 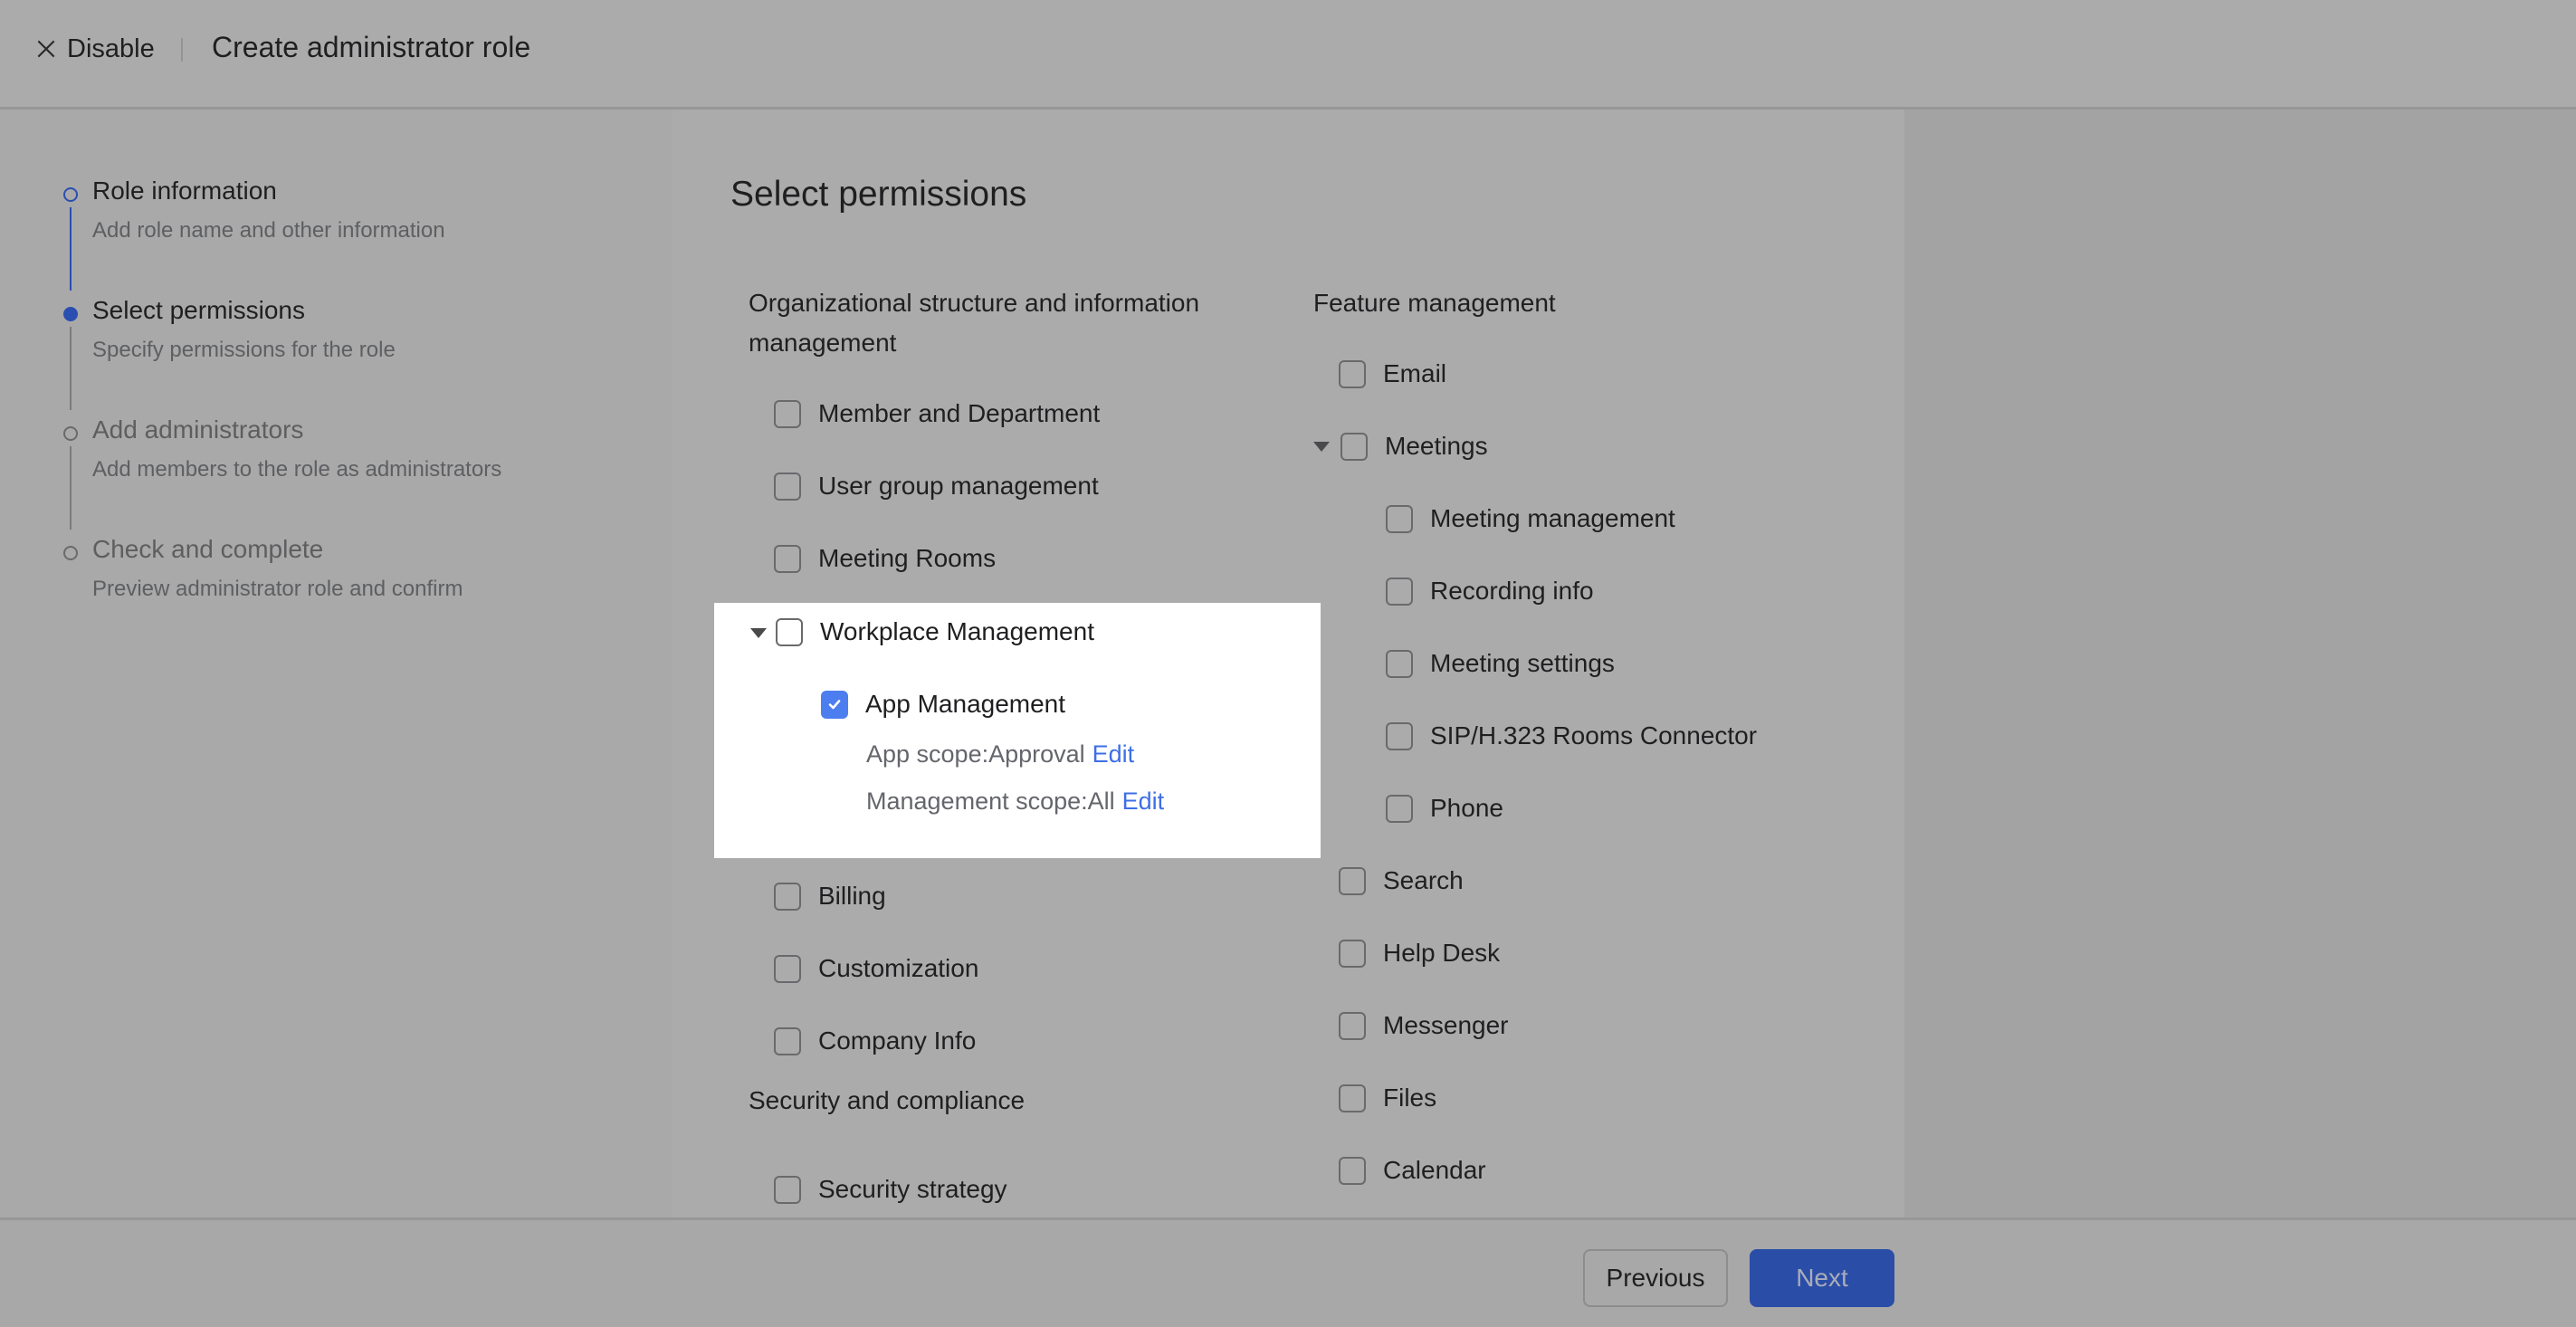 I want to click on disable-label: Disable, so click(x=111, y=48).